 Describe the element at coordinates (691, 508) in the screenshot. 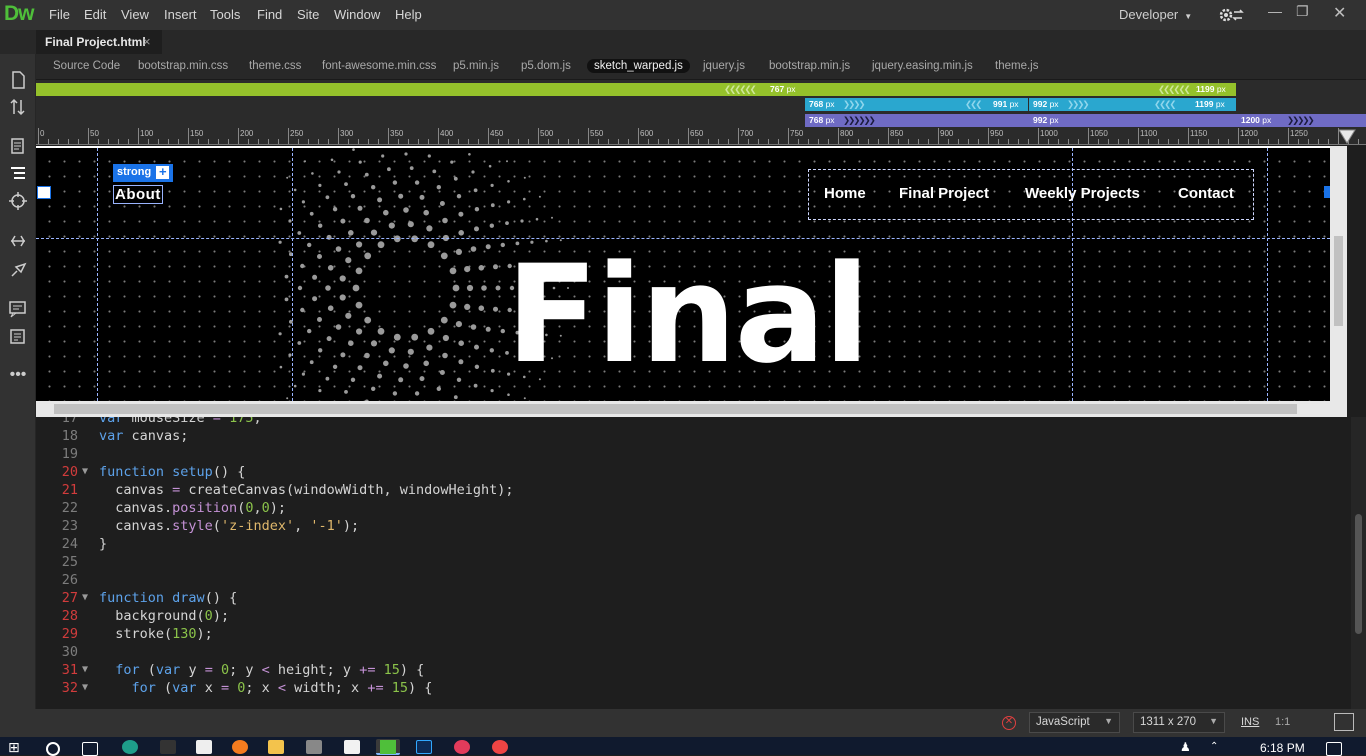

I see `code-line: 22 canvas.position(0,0);` at that location.